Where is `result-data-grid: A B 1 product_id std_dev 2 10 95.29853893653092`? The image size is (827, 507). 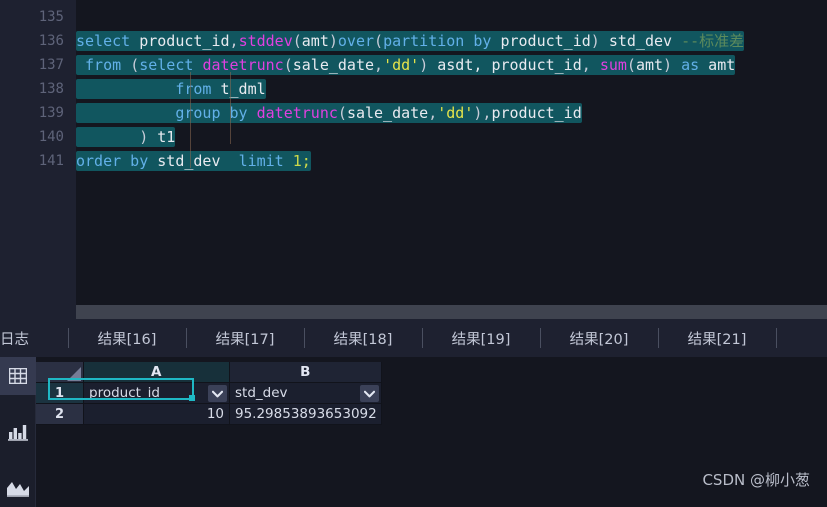 result-data-grid: A B 1 product_id std_dev 2 10 95.29853893653092 is located at coordinates (209, 393).